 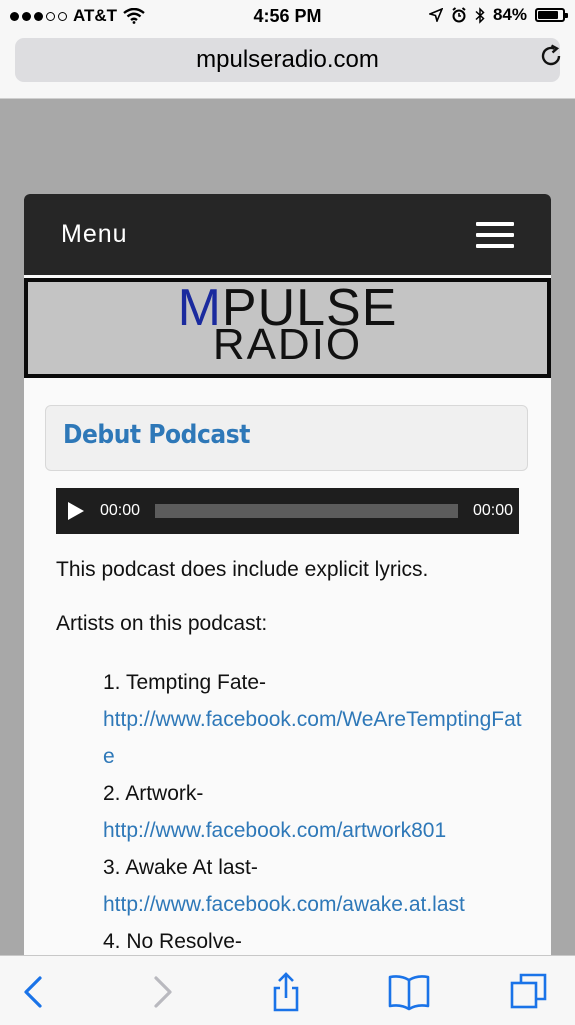 What do you see at coordinates (287, 234) in the screenshot?
I see `site-nav-bar: Menu` at bounding box center [287, 234].